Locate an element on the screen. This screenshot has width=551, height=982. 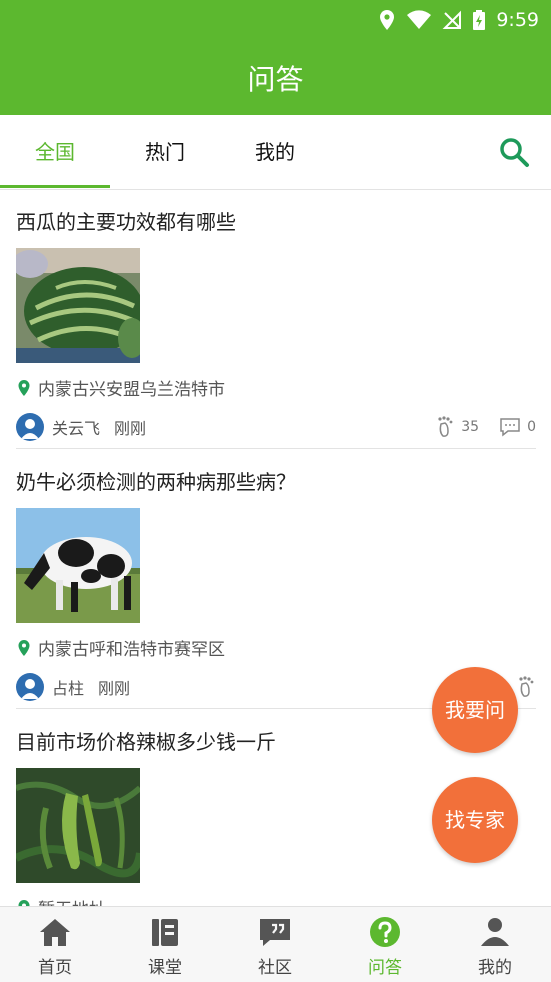
question-title: 西瓜的主要功效都有哪些 is located at coordinates (126, 220).